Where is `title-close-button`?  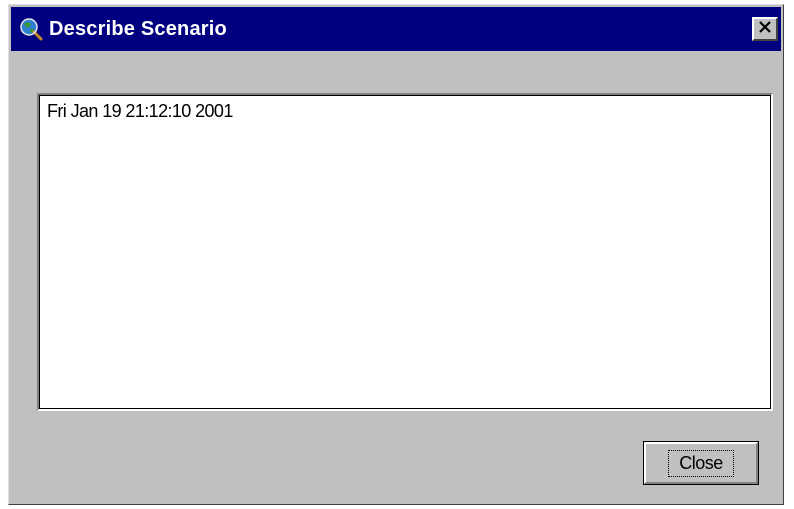 title-close-button is located at coordinates (765, 29).